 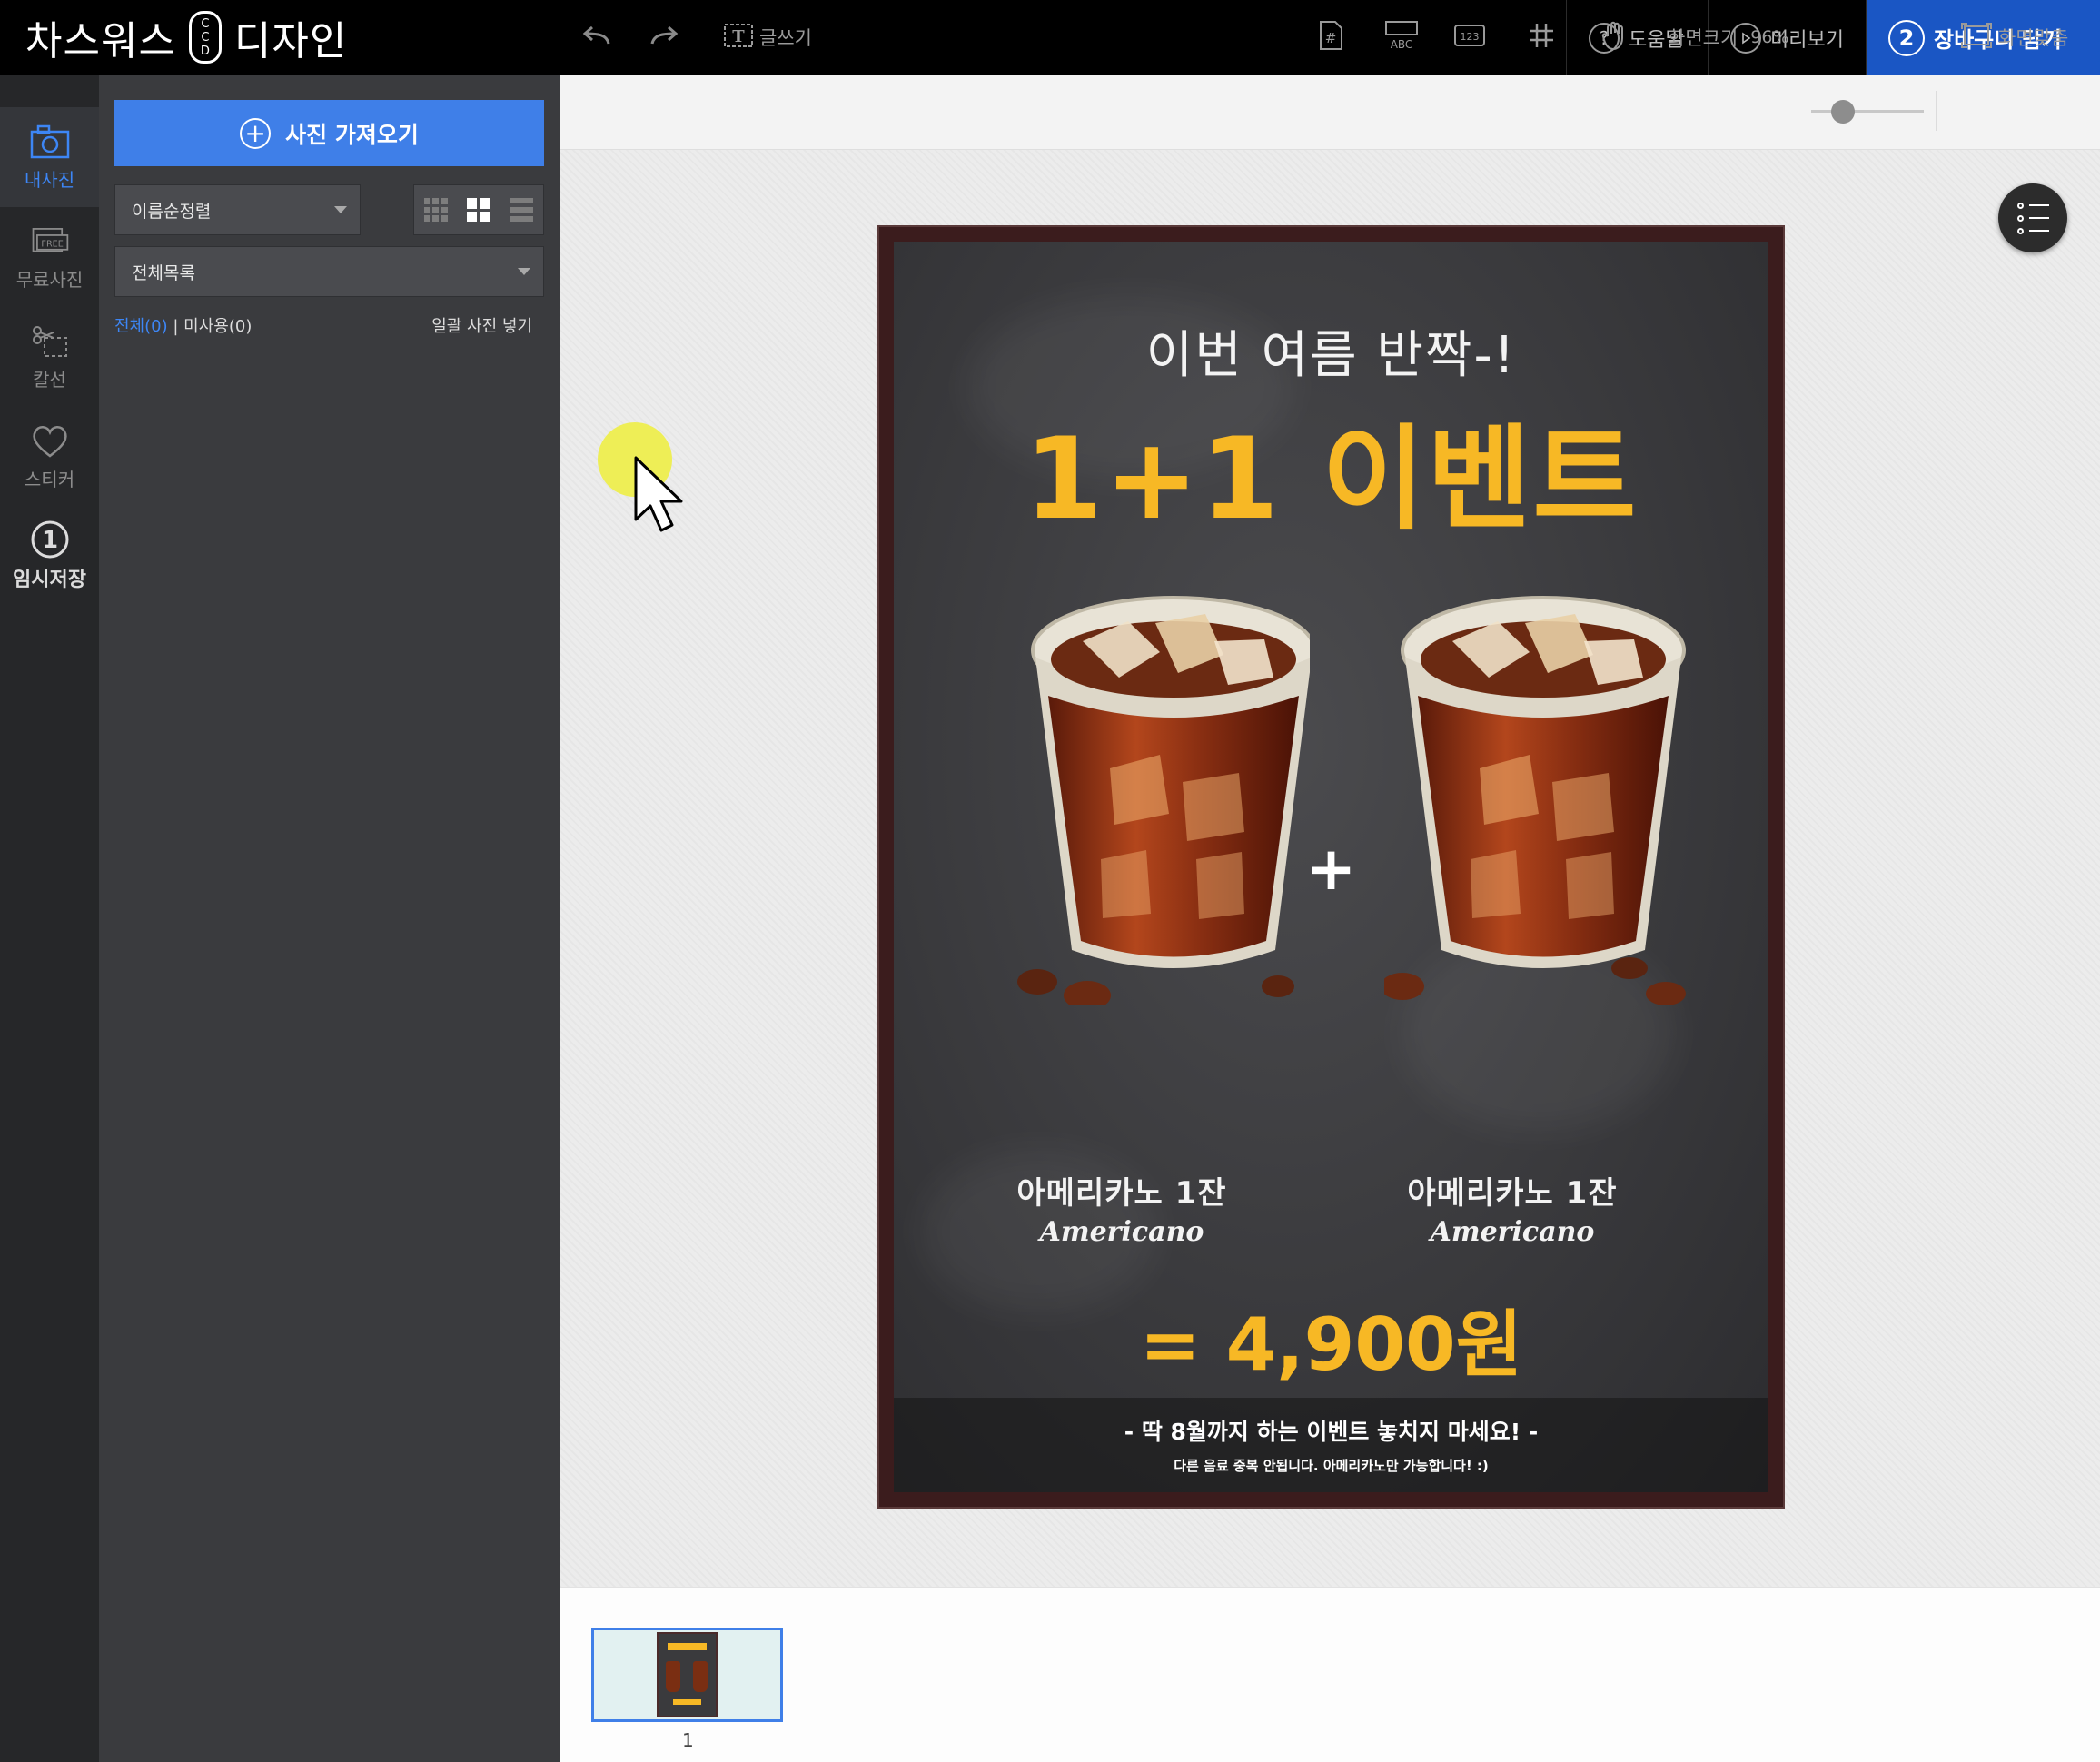 I want to click on thumbnail-poster-preview, so click(x=687, y=1674).